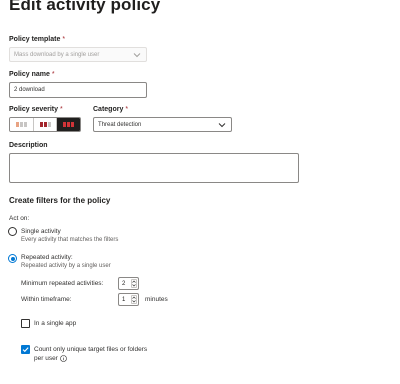  What do you see at coordinates (128, 283) in the screenshot?
I see `min-repeated-stepper: 2` at bounding box center [128, 283].